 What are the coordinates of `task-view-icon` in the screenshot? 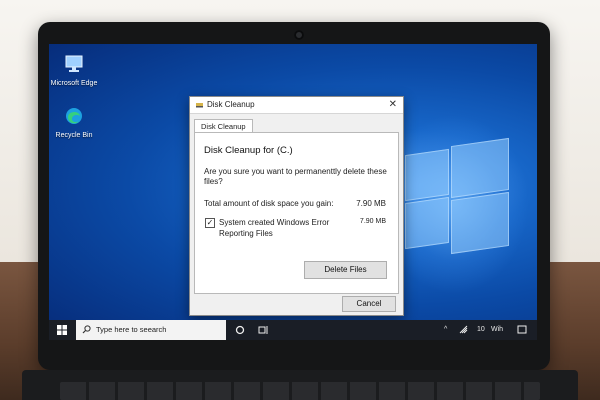 It's located at (263, 330).